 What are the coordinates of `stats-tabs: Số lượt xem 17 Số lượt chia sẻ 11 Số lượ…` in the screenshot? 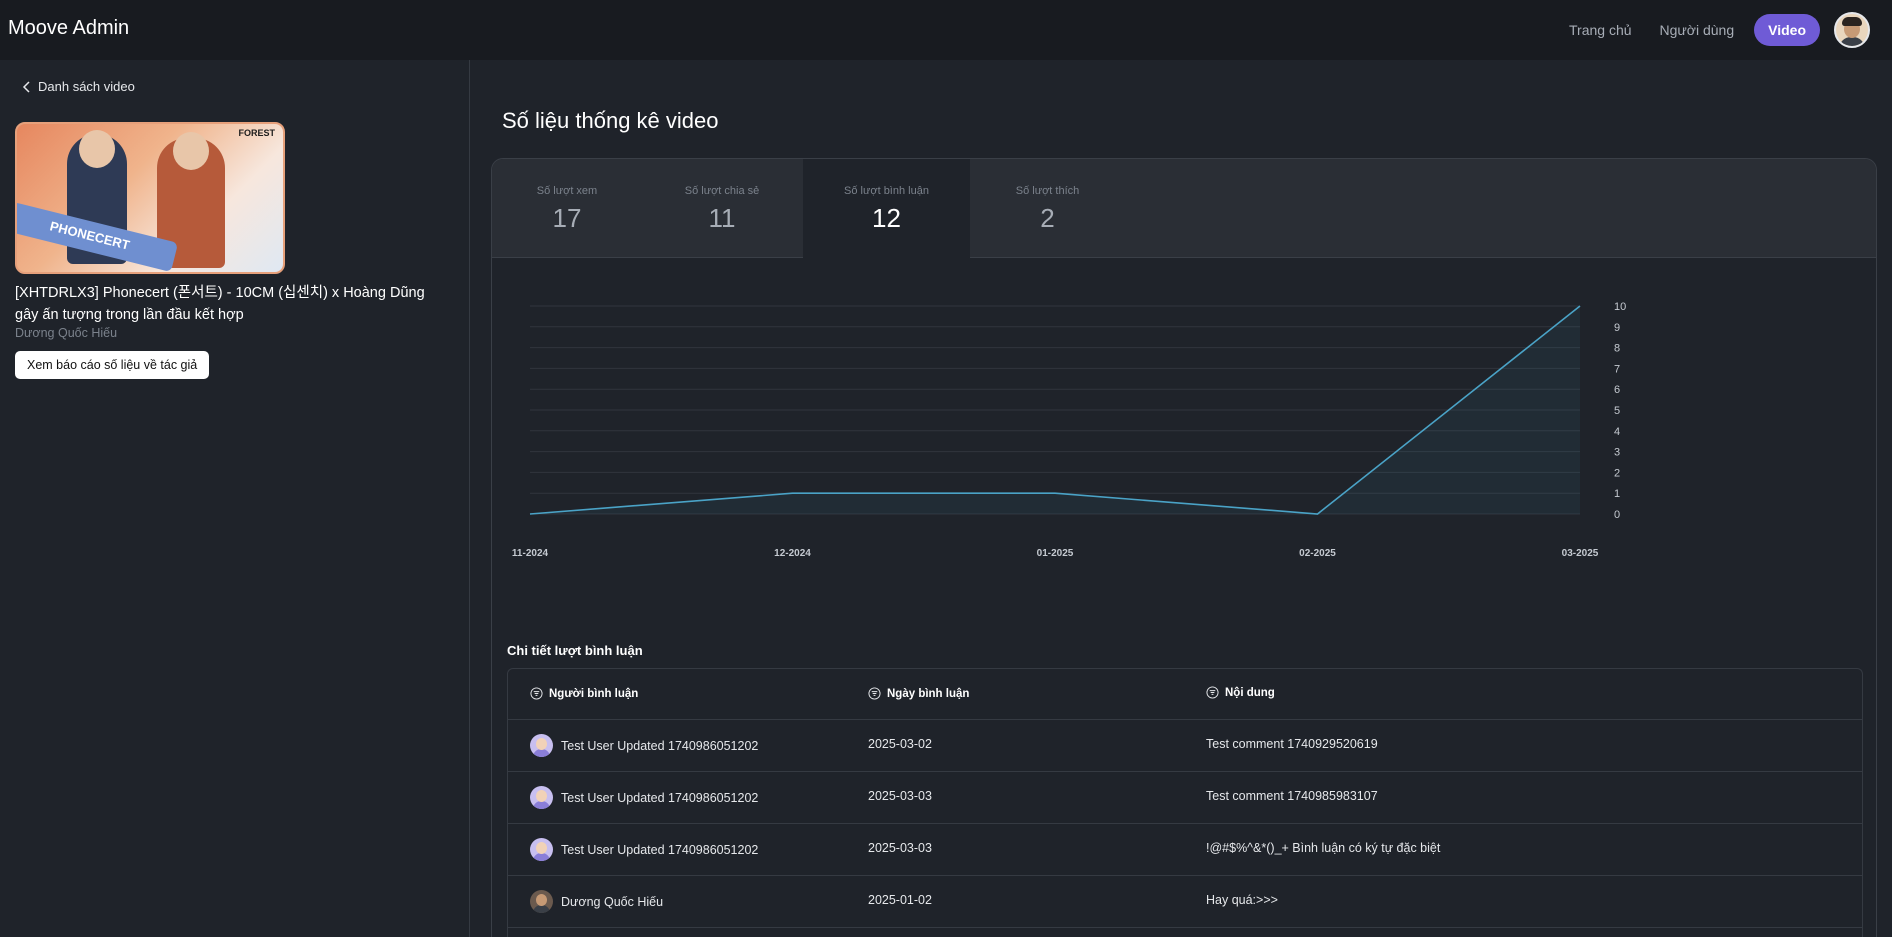 It's located at (1184, 208).